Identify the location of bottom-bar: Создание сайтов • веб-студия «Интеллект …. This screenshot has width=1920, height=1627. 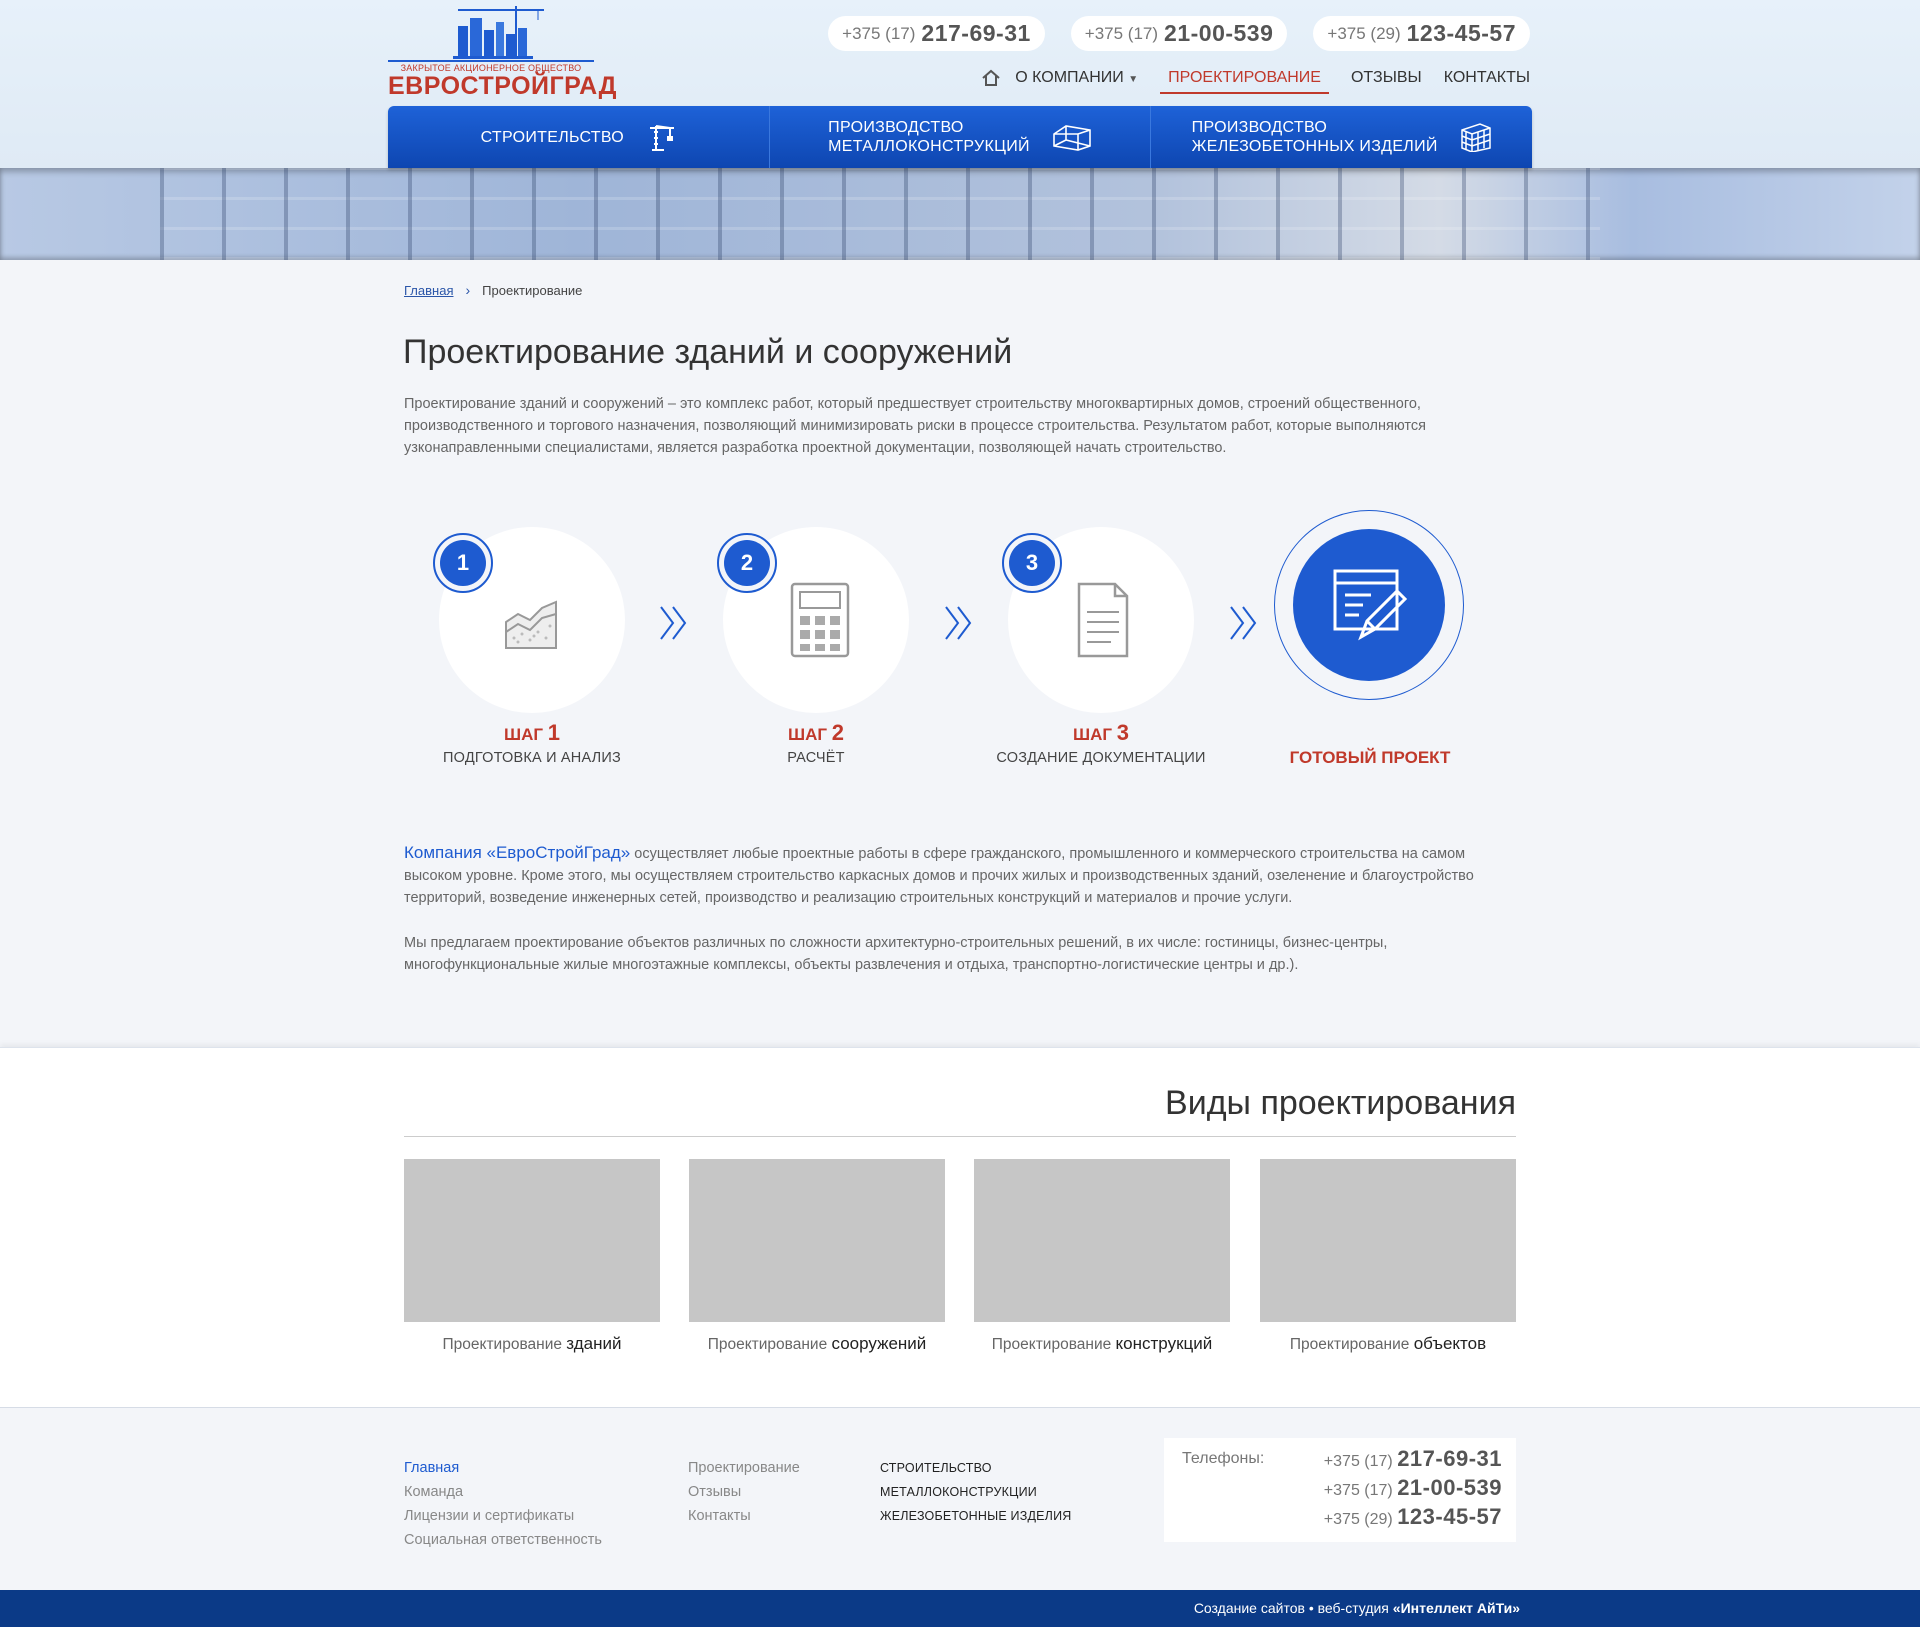
(960, 1608).